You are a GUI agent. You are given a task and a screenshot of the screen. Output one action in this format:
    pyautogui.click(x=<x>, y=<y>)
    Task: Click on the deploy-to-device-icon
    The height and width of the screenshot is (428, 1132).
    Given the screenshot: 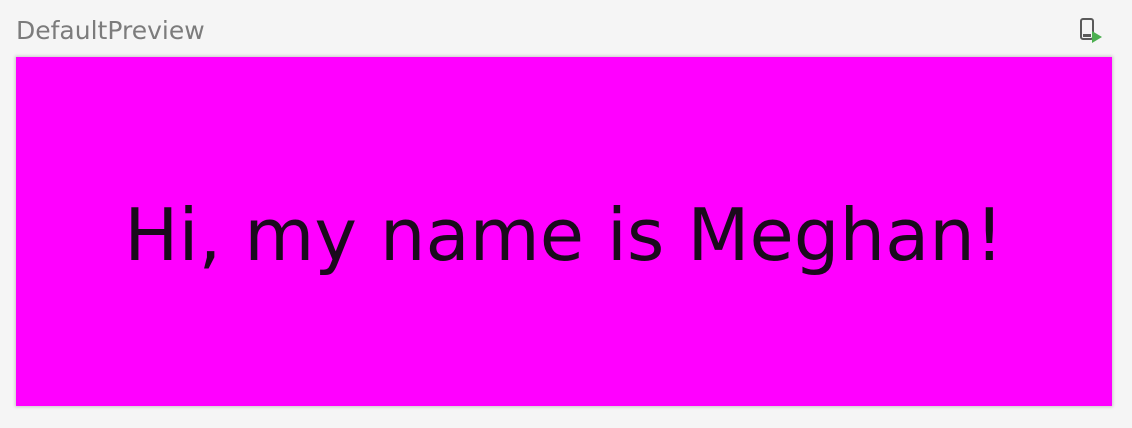 What is the action you would take?
    pyautogui.click(x=1091, y=30)
    